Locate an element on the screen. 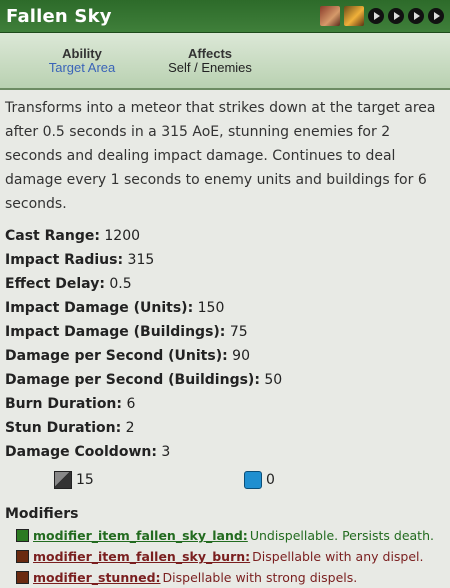 Image resolution: width=450 pixels, height=588 pixels. stat-row: Impact Damage (Units): 150 is located at coordinates (227, 308).